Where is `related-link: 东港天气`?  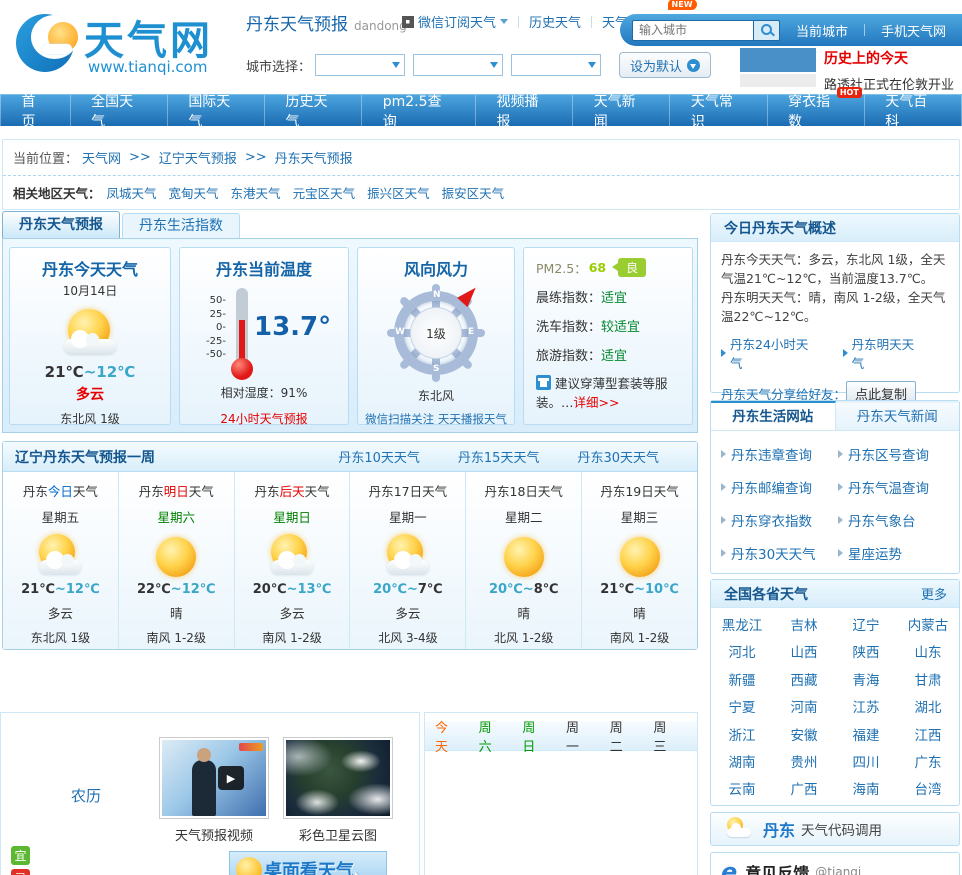
related-link: 东港天气 is located at coordinates (256, 192).